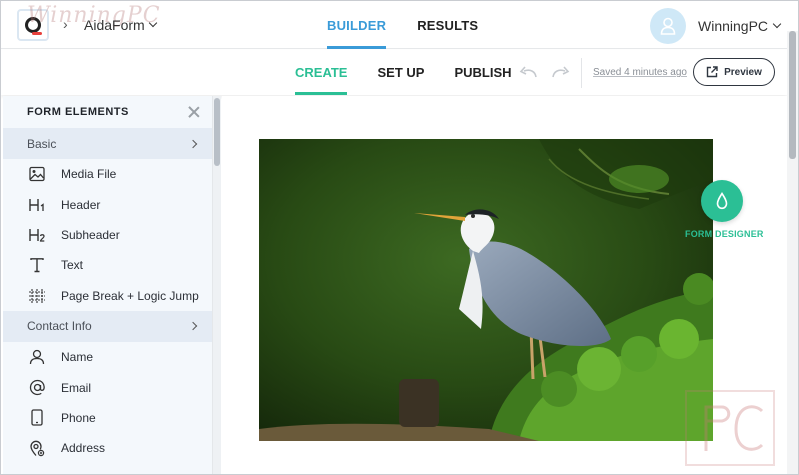 The image size is (799, 475). I want to click on element-label: Text, so click(72, 265).